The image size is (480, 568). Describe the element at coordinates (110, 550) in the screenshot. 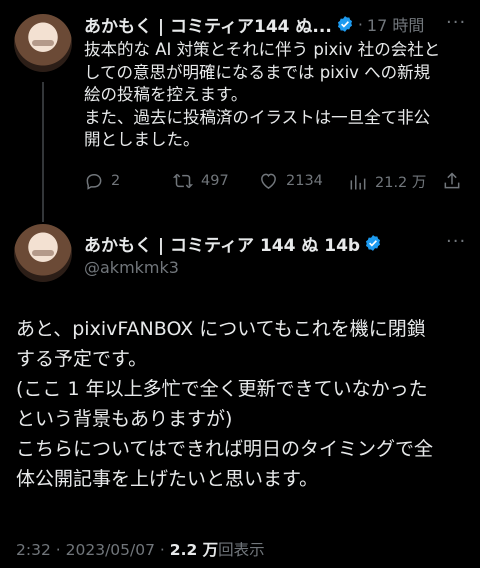

I see `tweet-date: 2023/05/07` at that location.